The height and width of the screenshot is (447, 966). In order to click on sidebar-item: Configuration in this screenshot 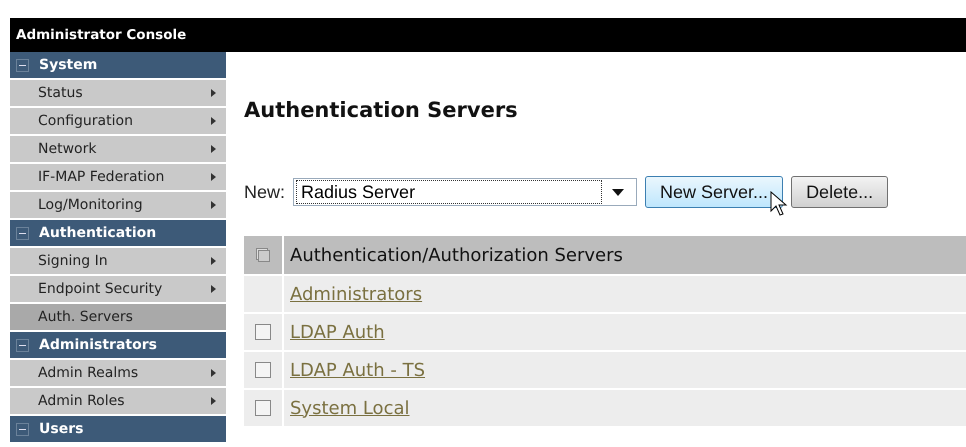, I will do `click(118, 121)`.